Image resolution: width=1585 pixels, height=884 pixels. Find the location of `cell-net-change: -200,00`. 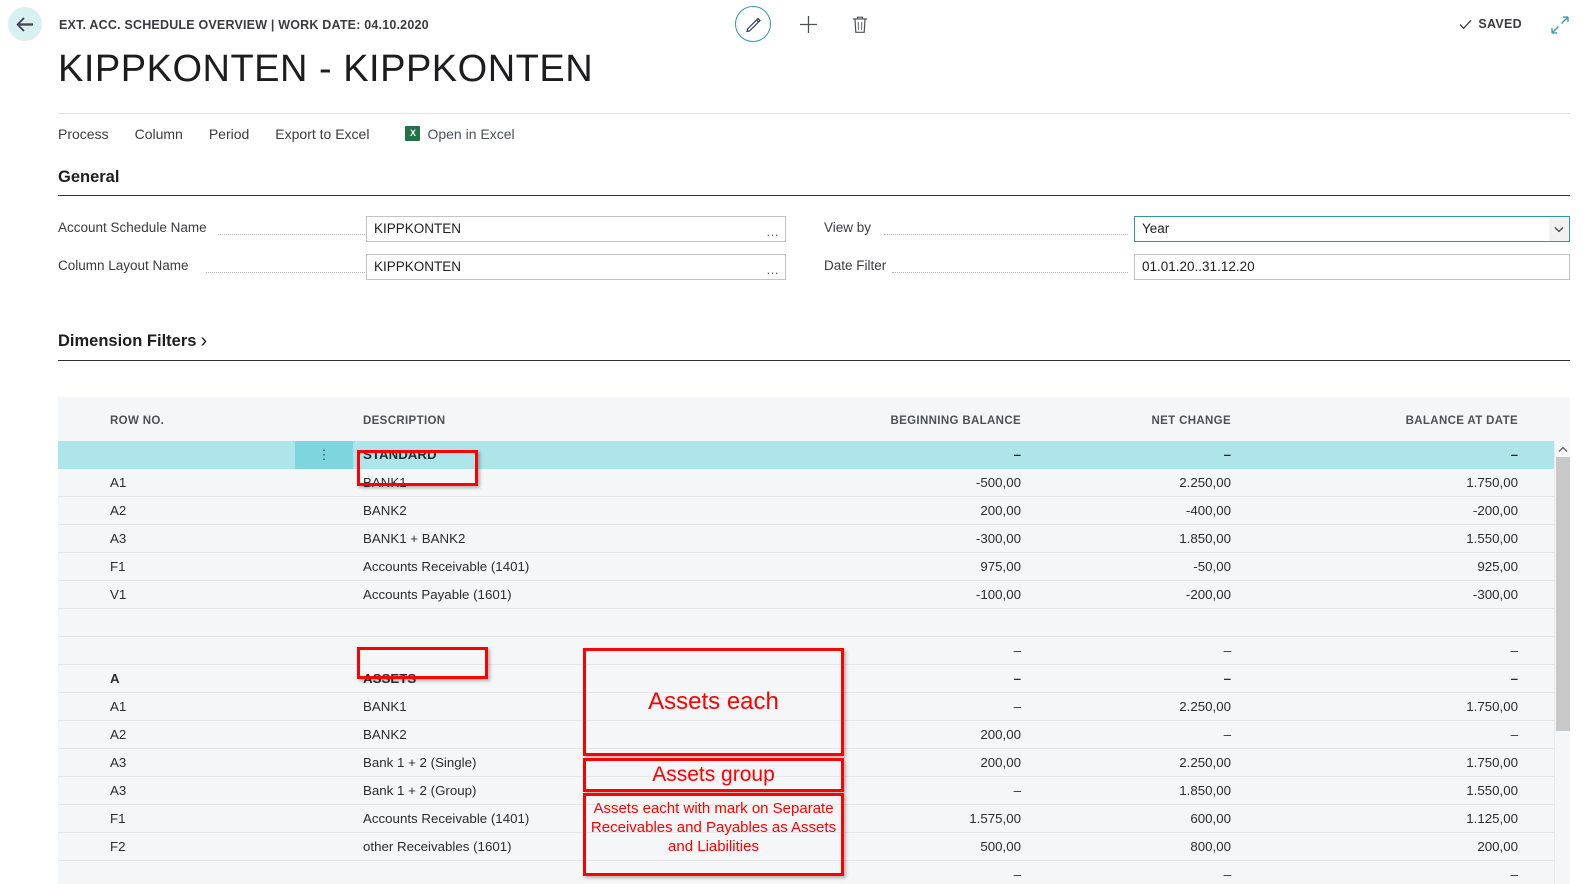

cell-net-change: -200,00 is located at coordinates (1208, 594).